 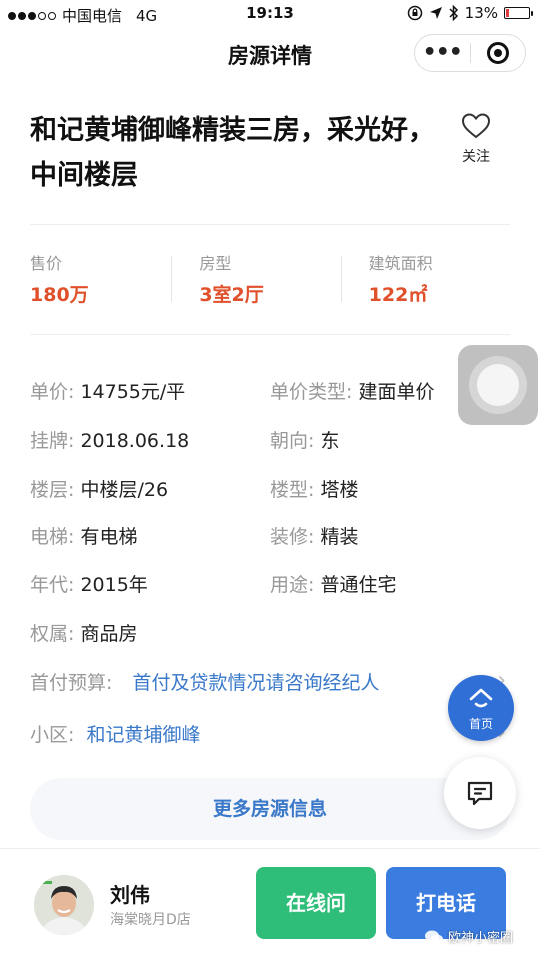 I want to click on agent-photo, so click(x=64, y=905).